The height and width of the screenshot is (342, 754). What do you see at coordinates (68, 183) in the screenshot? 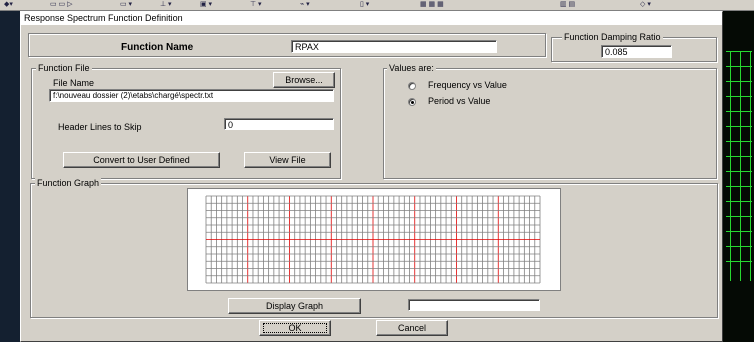
I see `function-graph-legend: Function Graph` at bounding box center [68, 183].